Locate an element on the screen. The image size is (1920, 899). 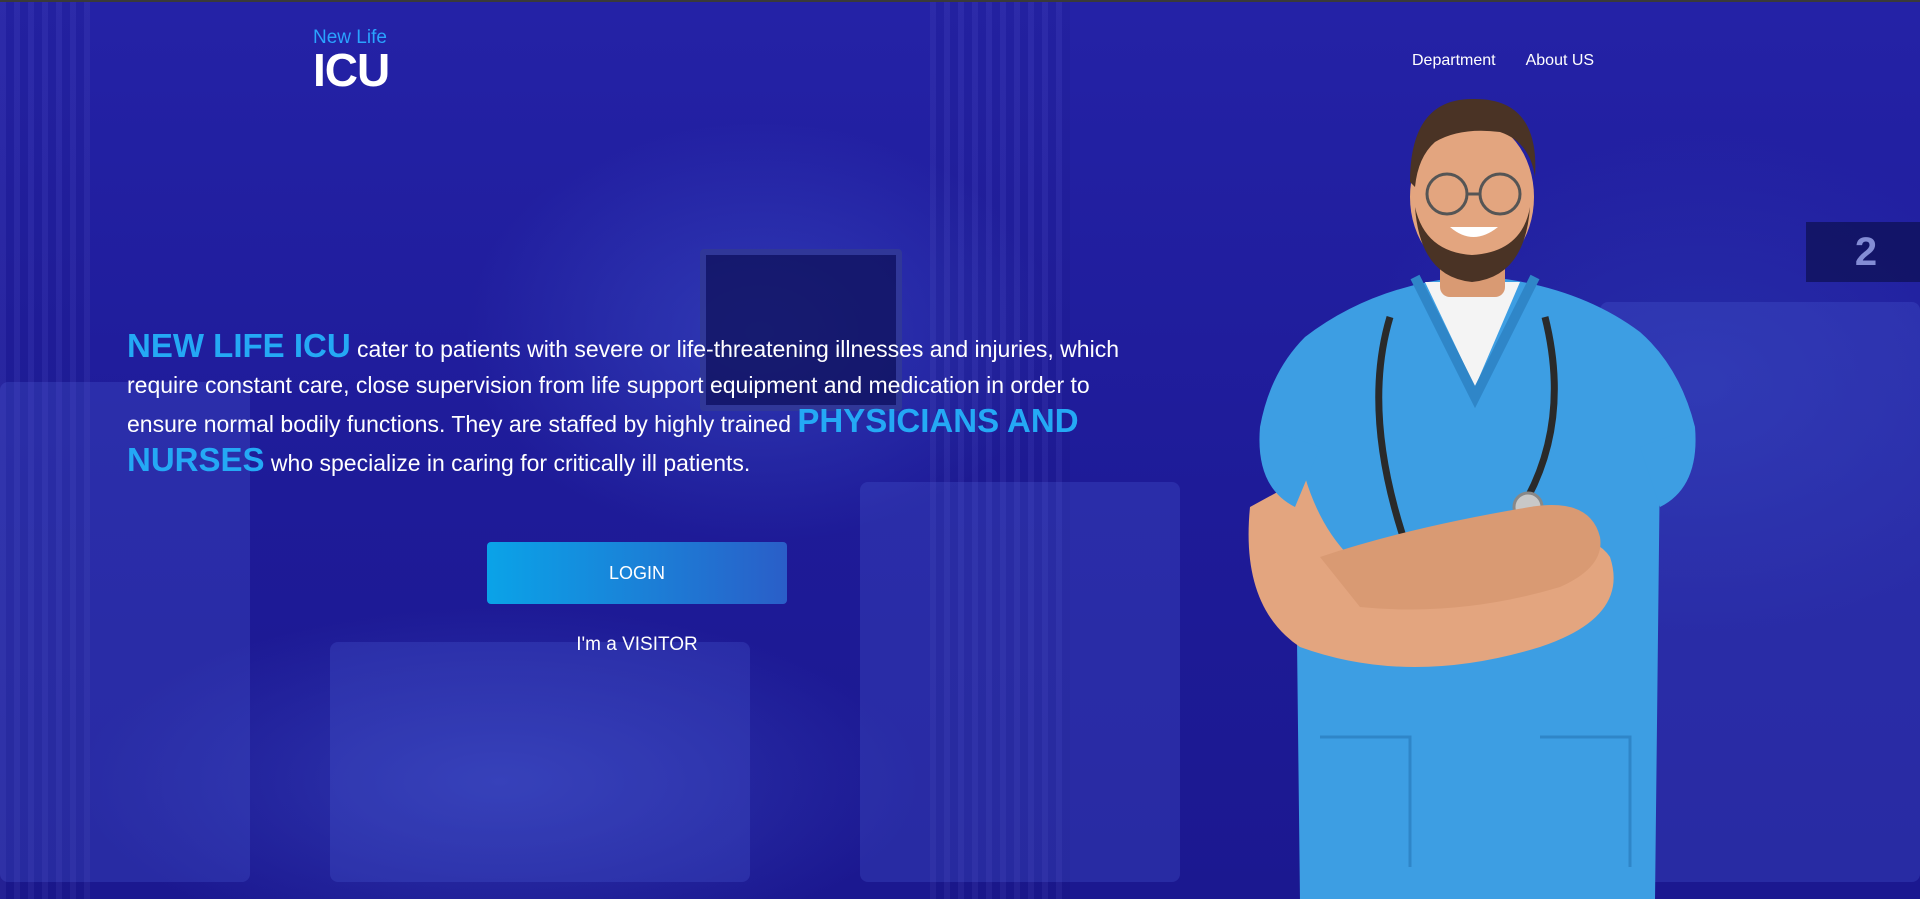
nav-department-link: Department is located at coordinates (1454, 61).